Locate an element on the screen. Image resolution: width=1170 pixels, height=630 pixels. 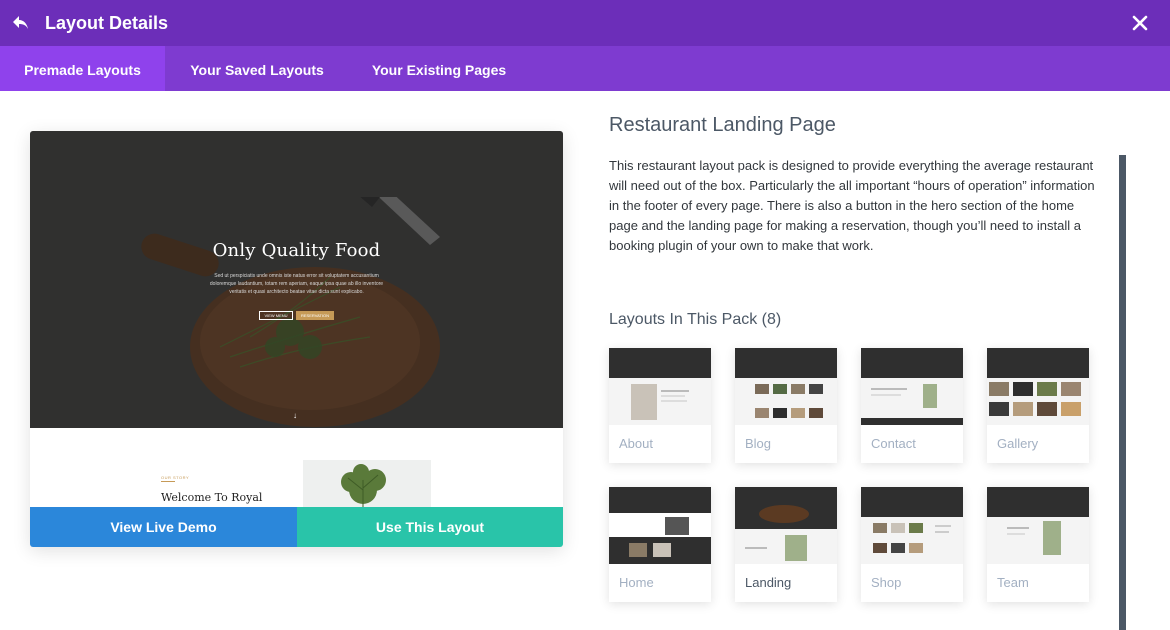
preview-hero-title: Only Quality Food is located at coordinates (296, 250).